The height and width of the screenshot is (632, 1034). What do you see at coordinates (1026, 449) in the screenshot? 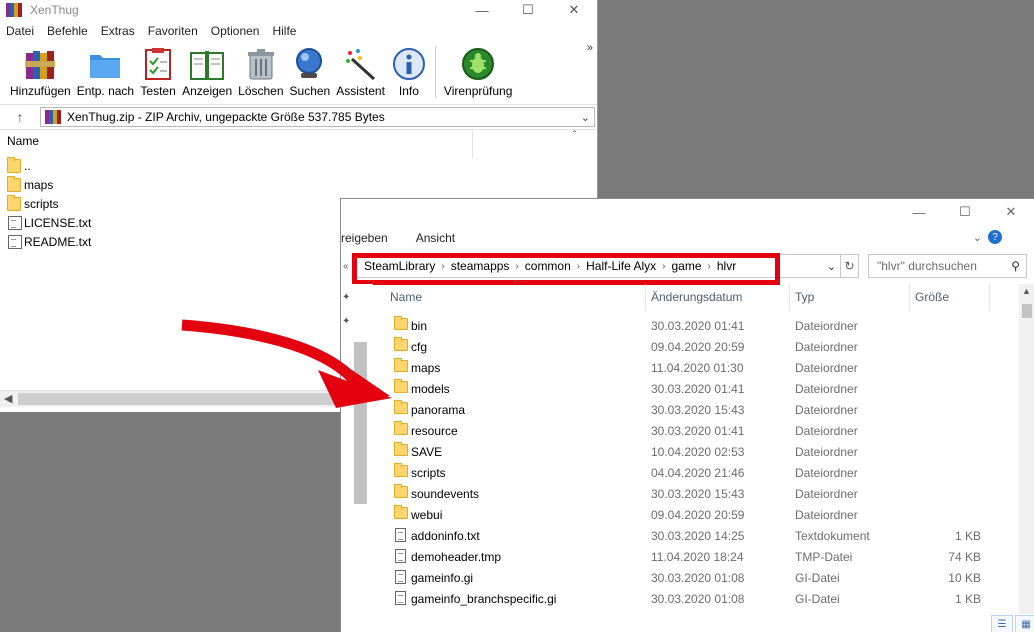
I see `vertical-scrollbar: ▲` at bounding box center [1026, 449].